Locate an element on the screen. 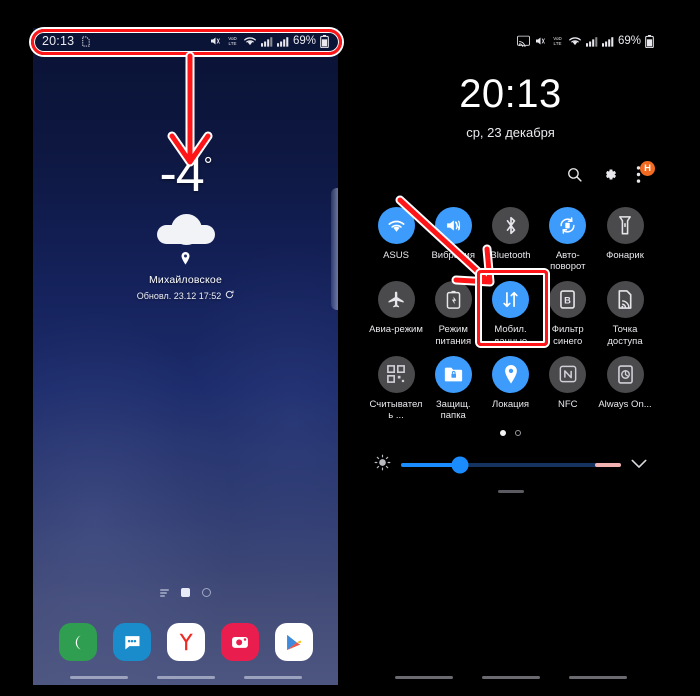  sim-card-icon is located at coordinates (85, 41).